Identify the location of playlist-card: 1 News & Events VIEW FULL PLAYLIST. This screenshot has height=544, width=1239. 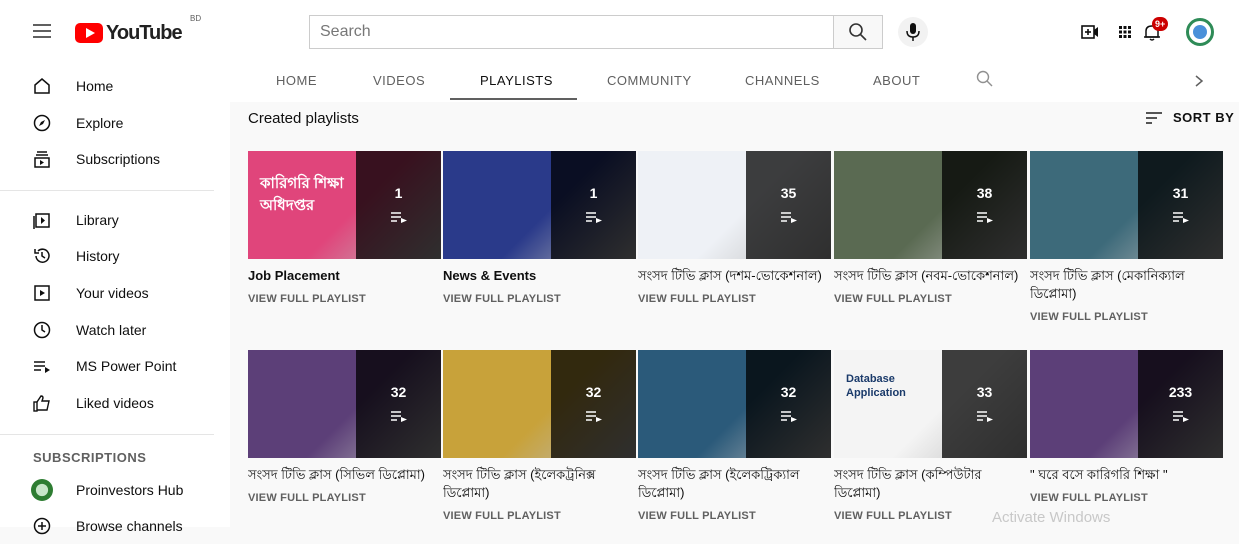
(539, 228).